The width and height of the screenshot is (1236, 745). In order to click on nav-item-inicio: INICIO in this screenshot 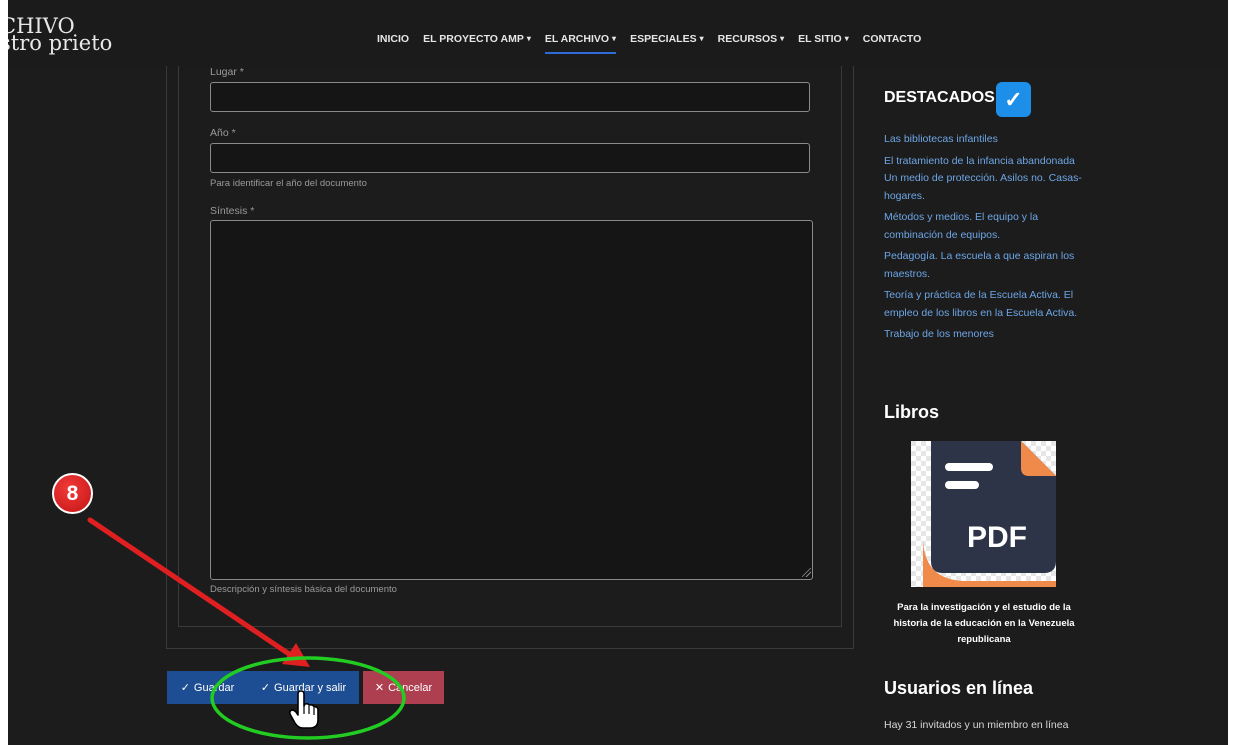, I will do `click(393, 39)`.